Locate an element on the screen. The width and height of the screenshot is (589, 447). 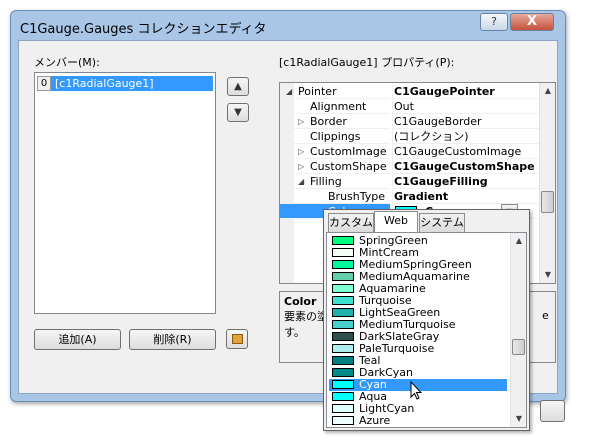
property-name: CustomImage is located at coordinates (348, 151).